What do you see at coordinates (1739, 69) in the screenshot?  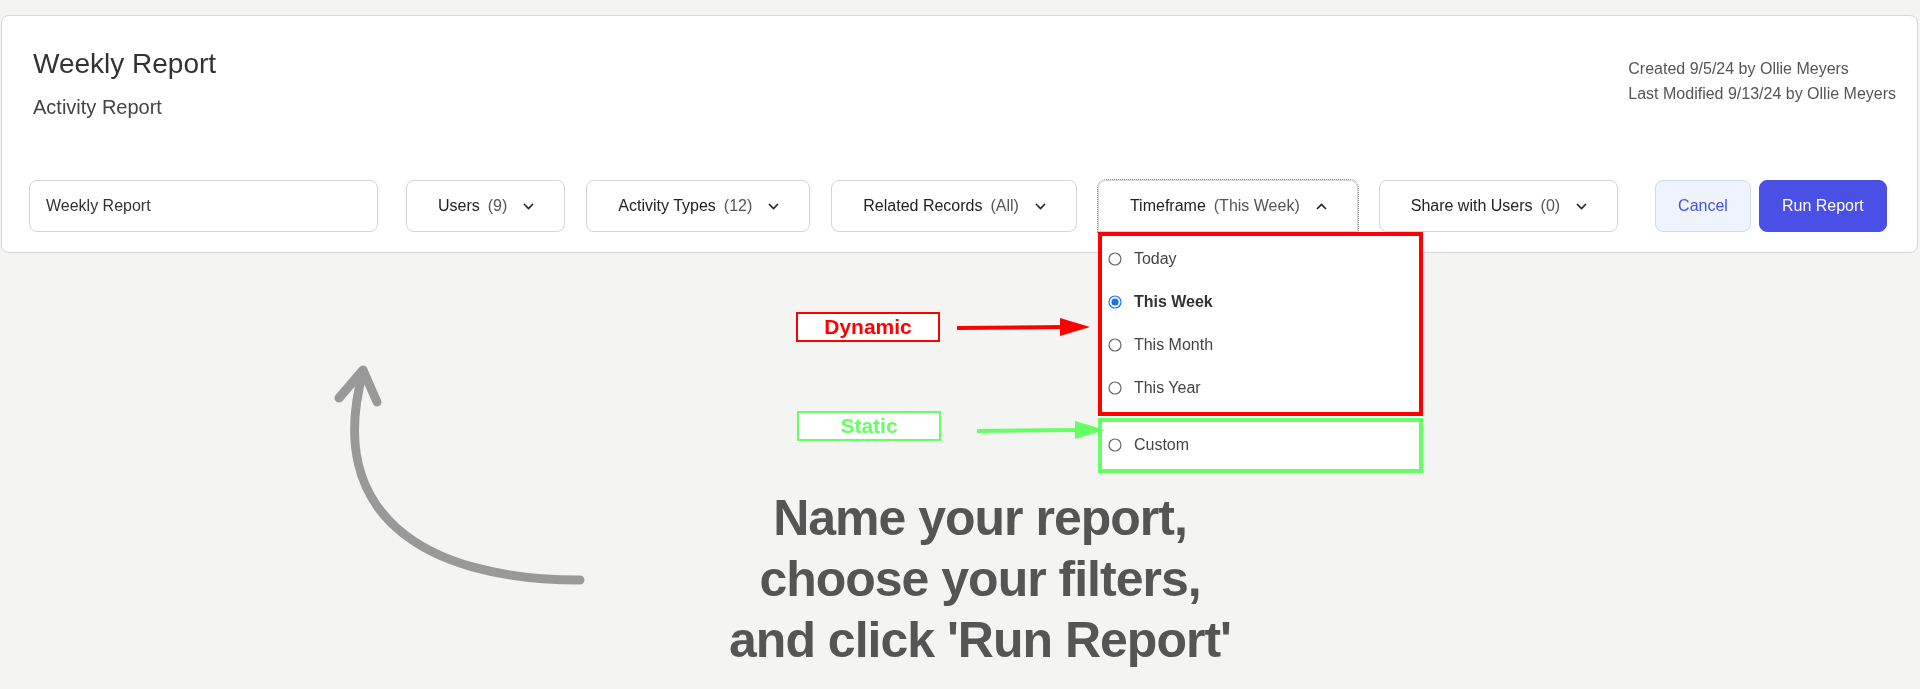 I see `created-info: Created 9/5/24 by Ollie Meyers` at bounding box center [1739, 69].